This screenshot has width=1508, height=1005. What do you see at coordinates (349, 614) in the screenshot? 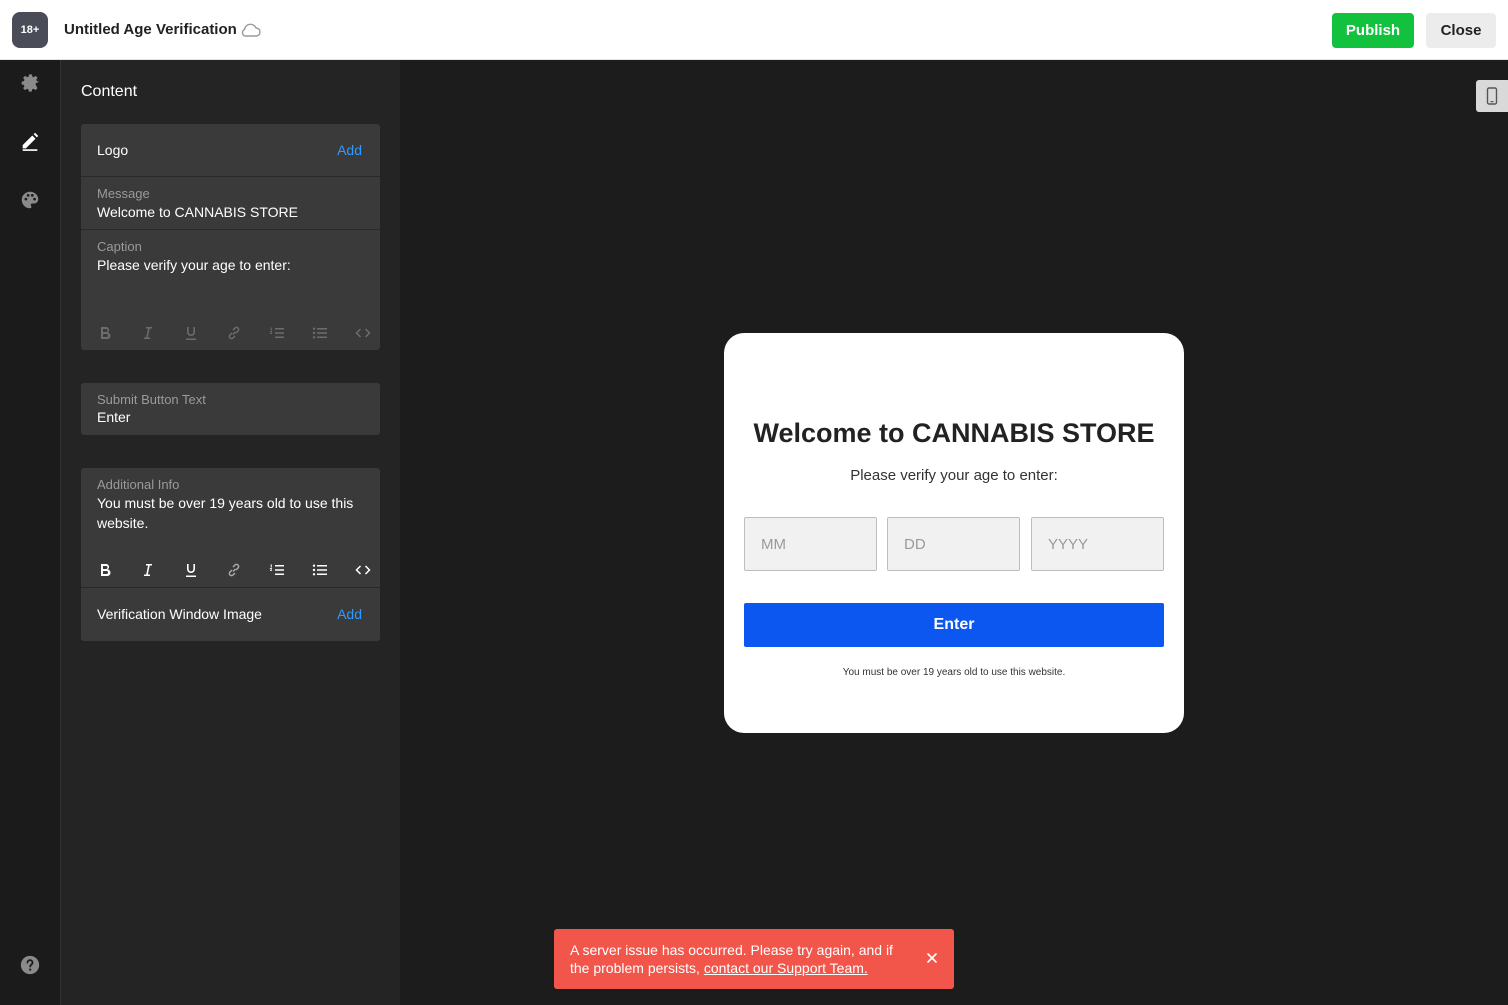
I see `add-window-image-link: Add` at bounding box center [349, 614].